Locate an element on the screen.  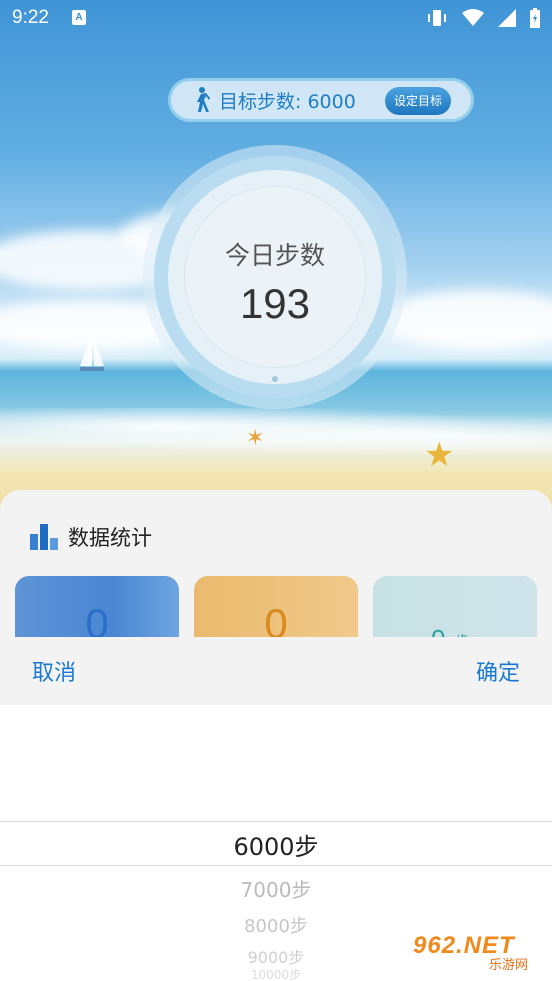
site-watermark: 962.NET 乐游网 is located at coordinates (480, 953).